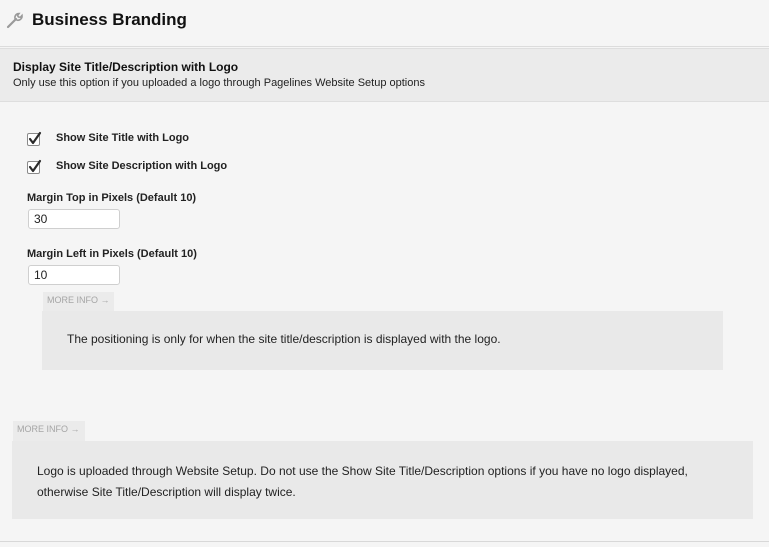 Image resolution: width=769 pixels, height=547 pixels. What do you see at coordinates (112, 254) in the screenshot?
I see `margin-left-label: Margin Left in Pixels (Default 10)` at bounding box center [112, 254].